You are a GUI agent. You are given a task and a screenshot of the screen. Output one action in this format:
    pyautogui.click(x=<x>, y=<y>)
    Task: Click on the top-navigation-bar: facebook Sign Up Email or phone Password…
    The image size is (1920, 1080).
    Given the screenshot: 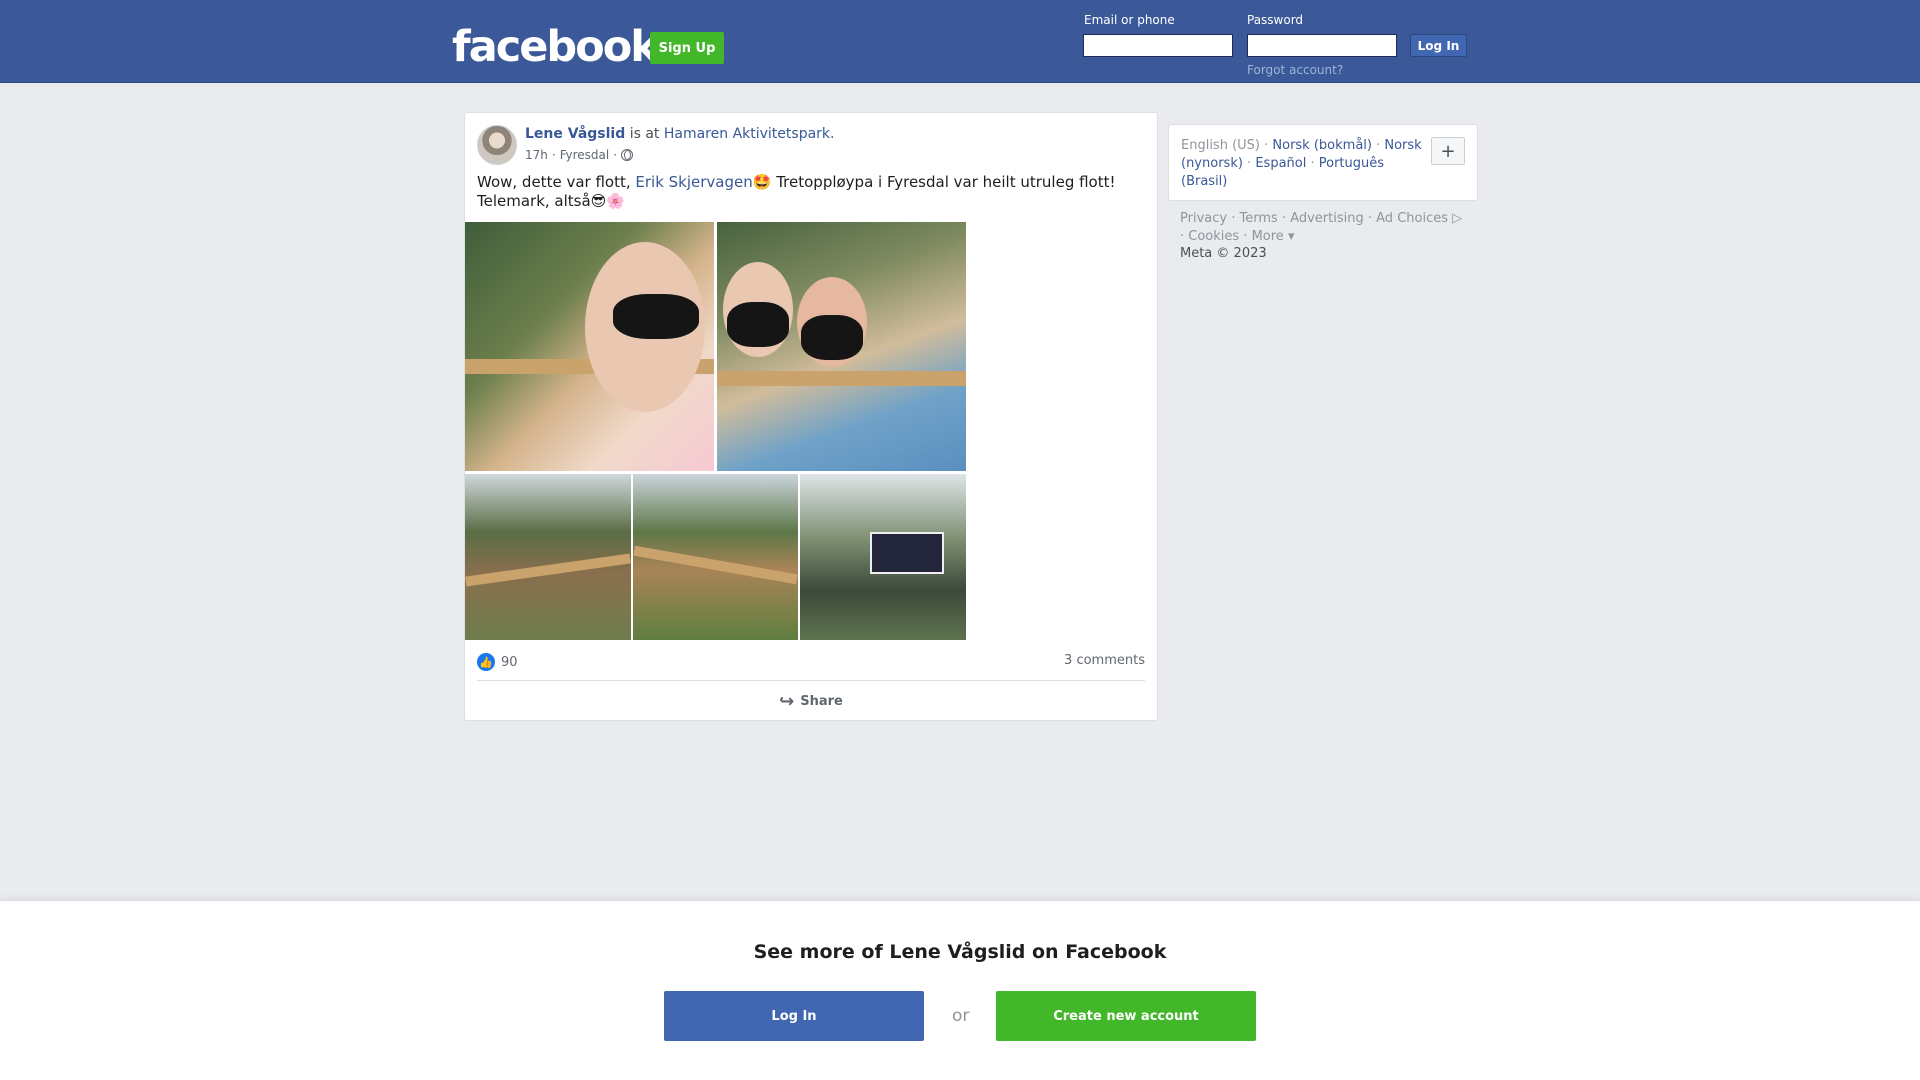 What is the action you would take?
    pyautogui.click(x=960, y=41)
    